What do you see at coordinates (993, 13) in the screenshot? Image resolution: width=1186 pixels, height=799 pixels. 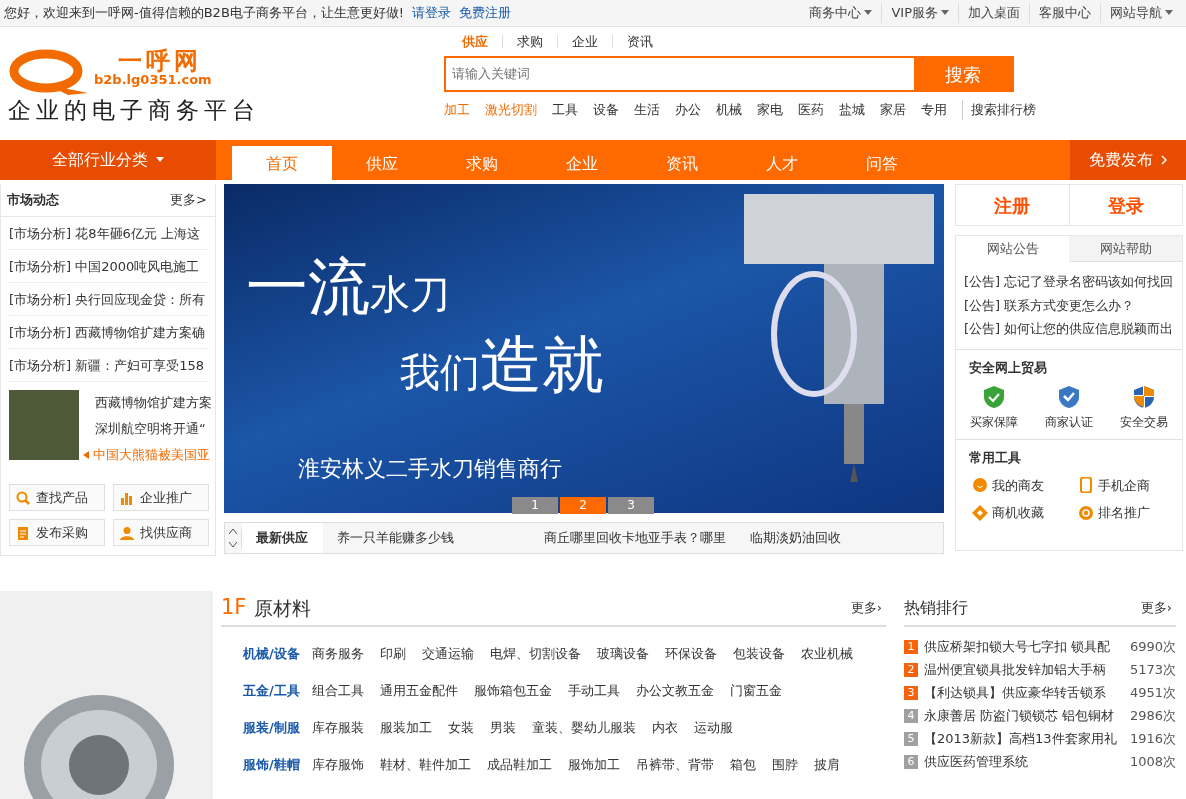 I see `top-menu-item: 加入桌面` at bounding box center [993, 13].